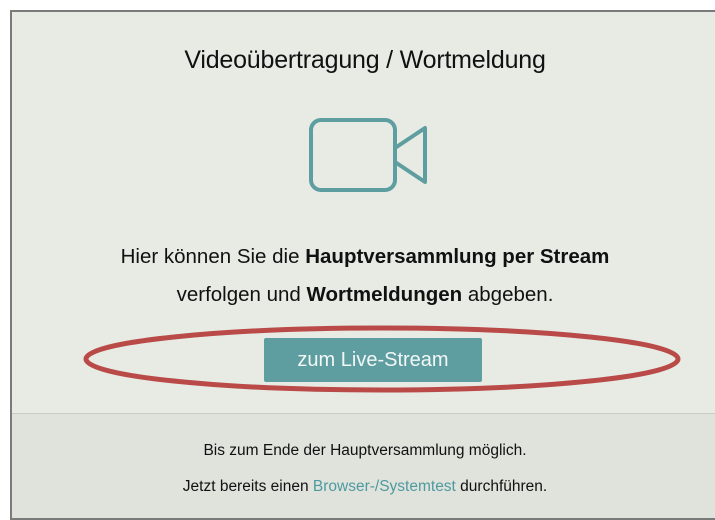 The image size is (715, 520). Describe the element at coordinates (384, 294) in the screenshot. I see `intro-bold-wortmeldungen: Wortmeldungen` at that location.